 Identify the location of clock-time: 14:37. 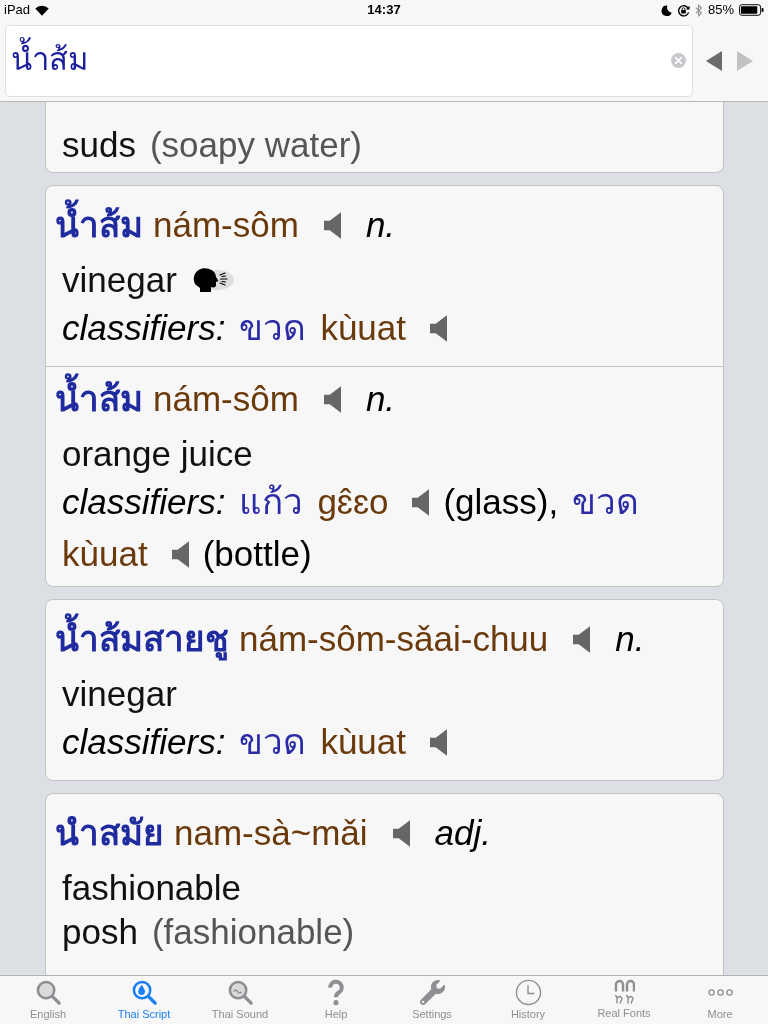
(384, 10).